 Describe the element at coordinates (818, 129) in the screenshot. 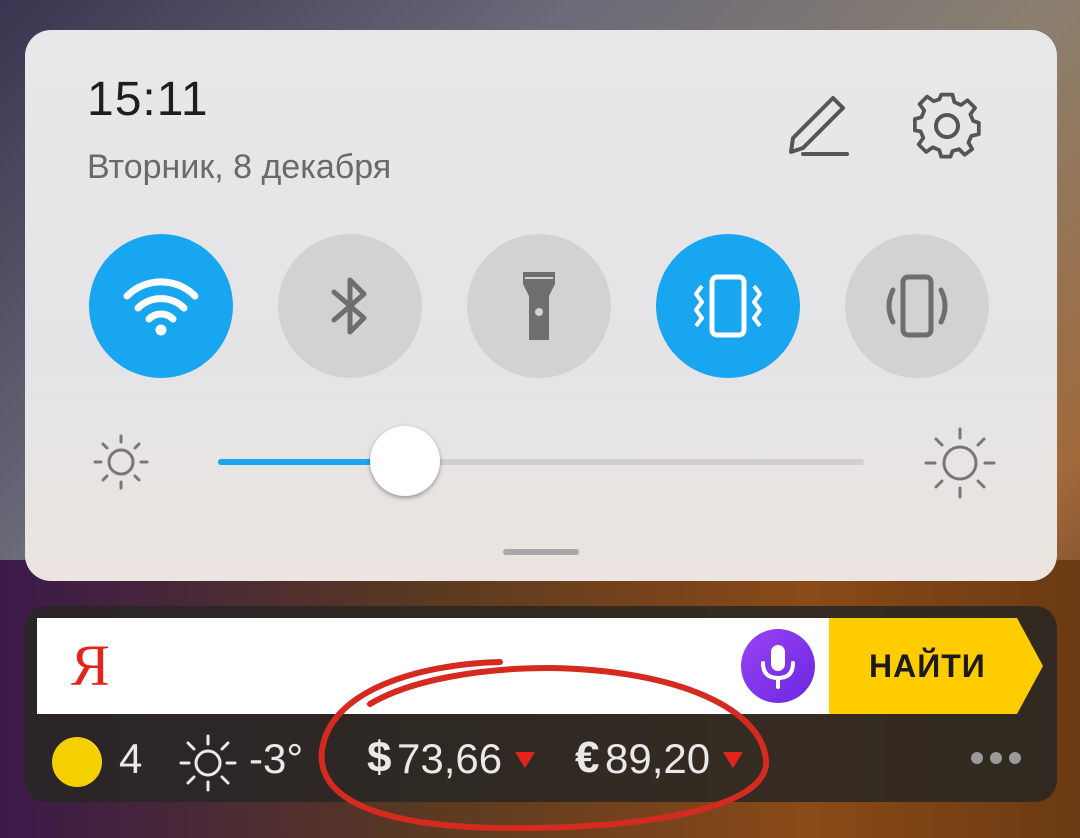

I see `edit-icon` at that location.